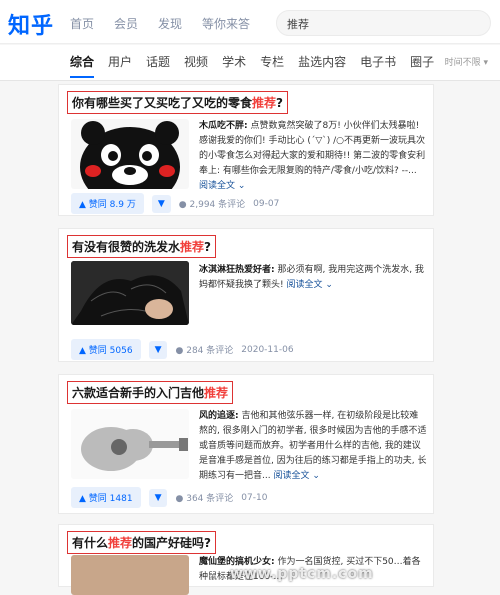 The height and width of the screenshot is (595, 500). I want to click on result-actions: ▲ 赞同 8.9 万 ▼ ● 2,994 条评论 09-07, so click(175, 203).